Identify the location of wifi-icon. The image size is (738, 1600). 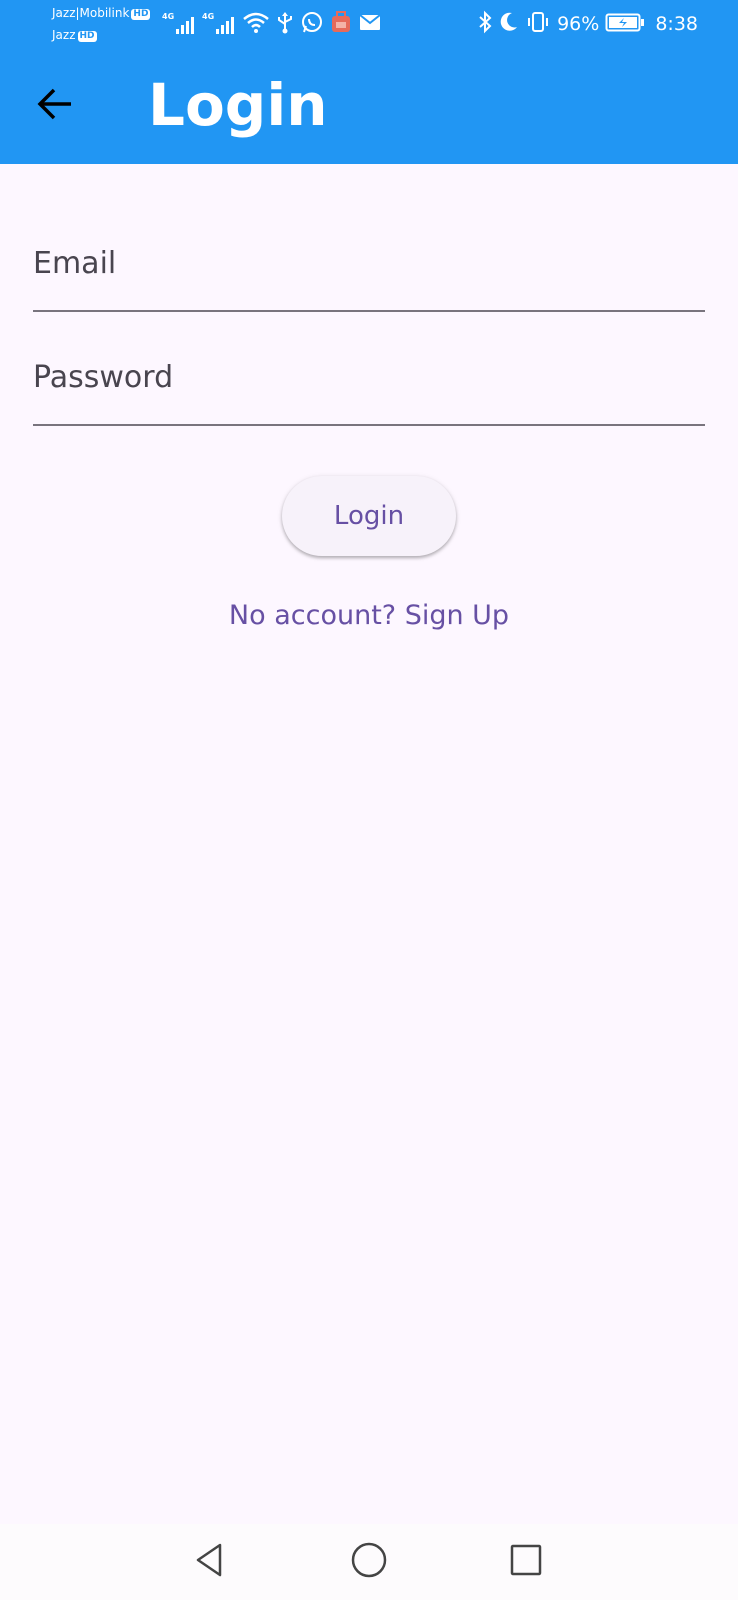
(256, 24).